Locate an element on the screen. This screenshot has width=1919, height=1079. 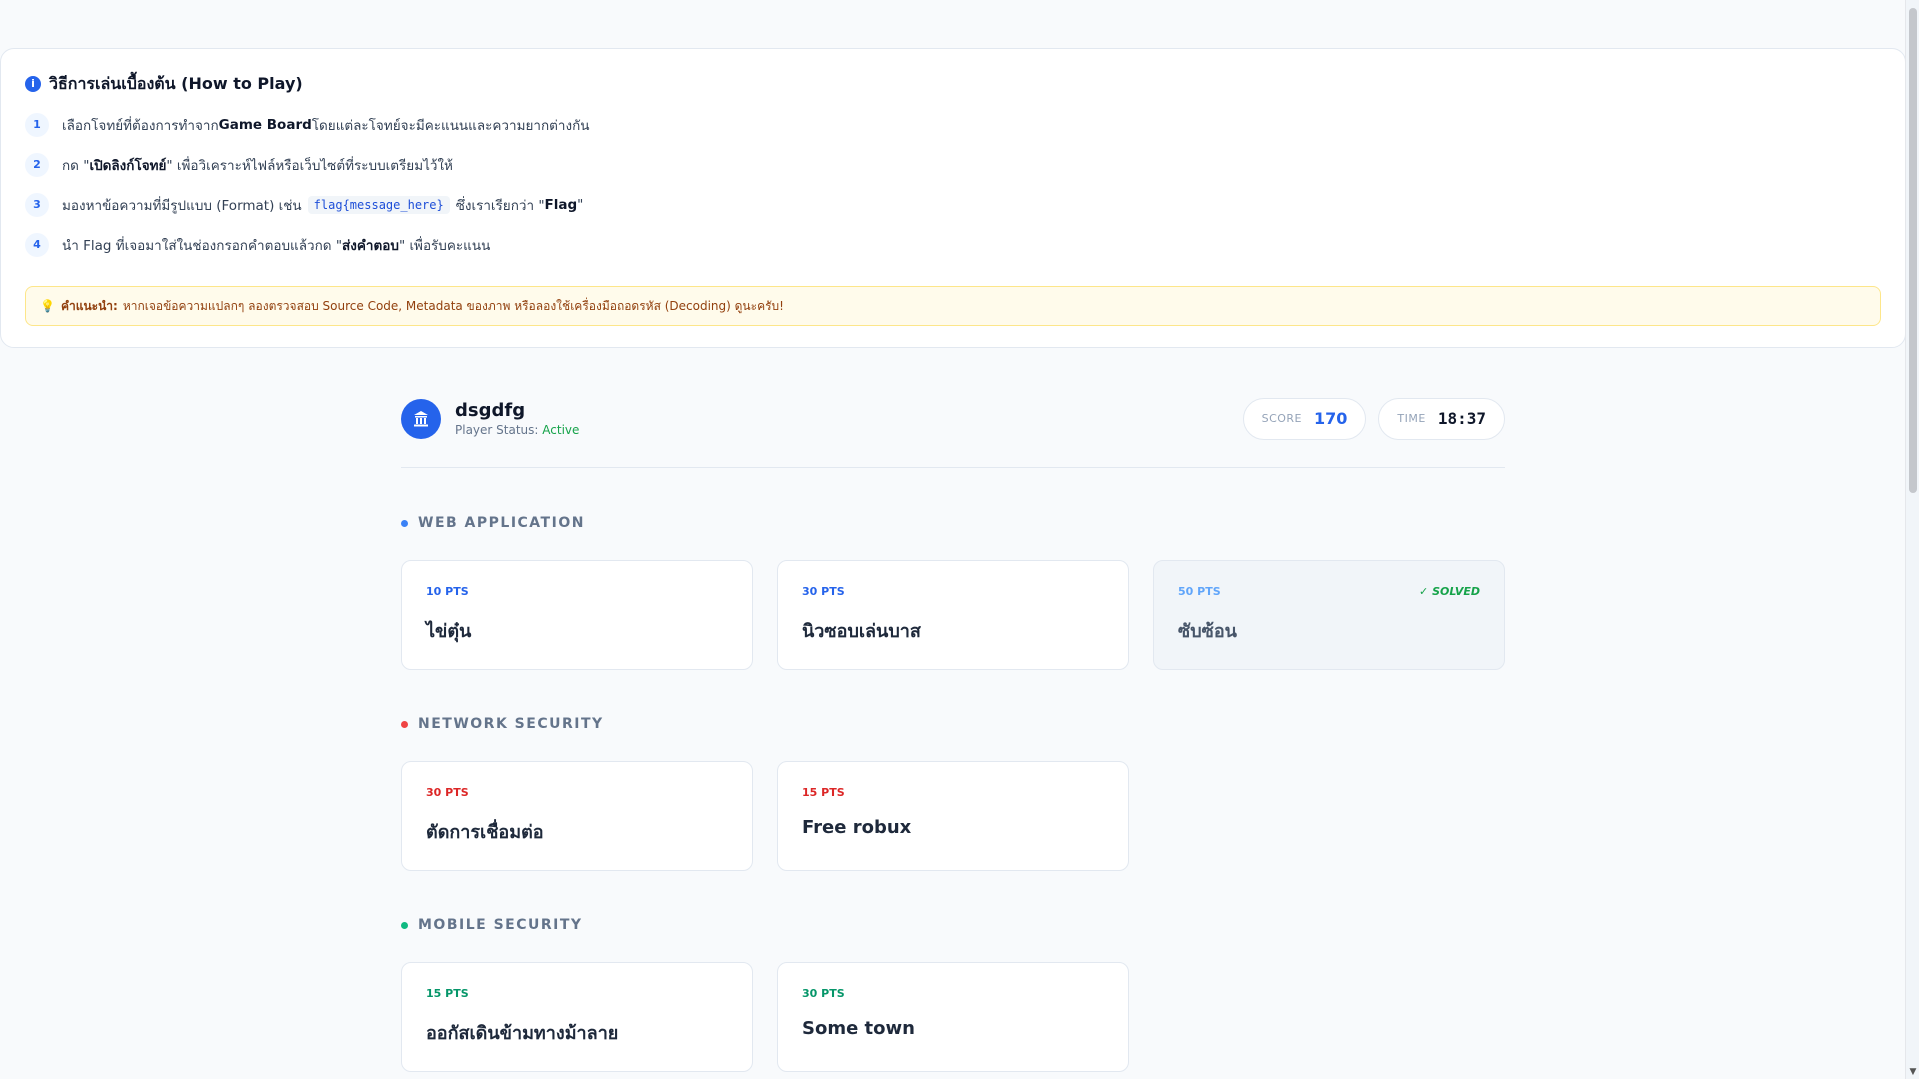
step-text-pre: กด " is located at coordinates (76, 166).